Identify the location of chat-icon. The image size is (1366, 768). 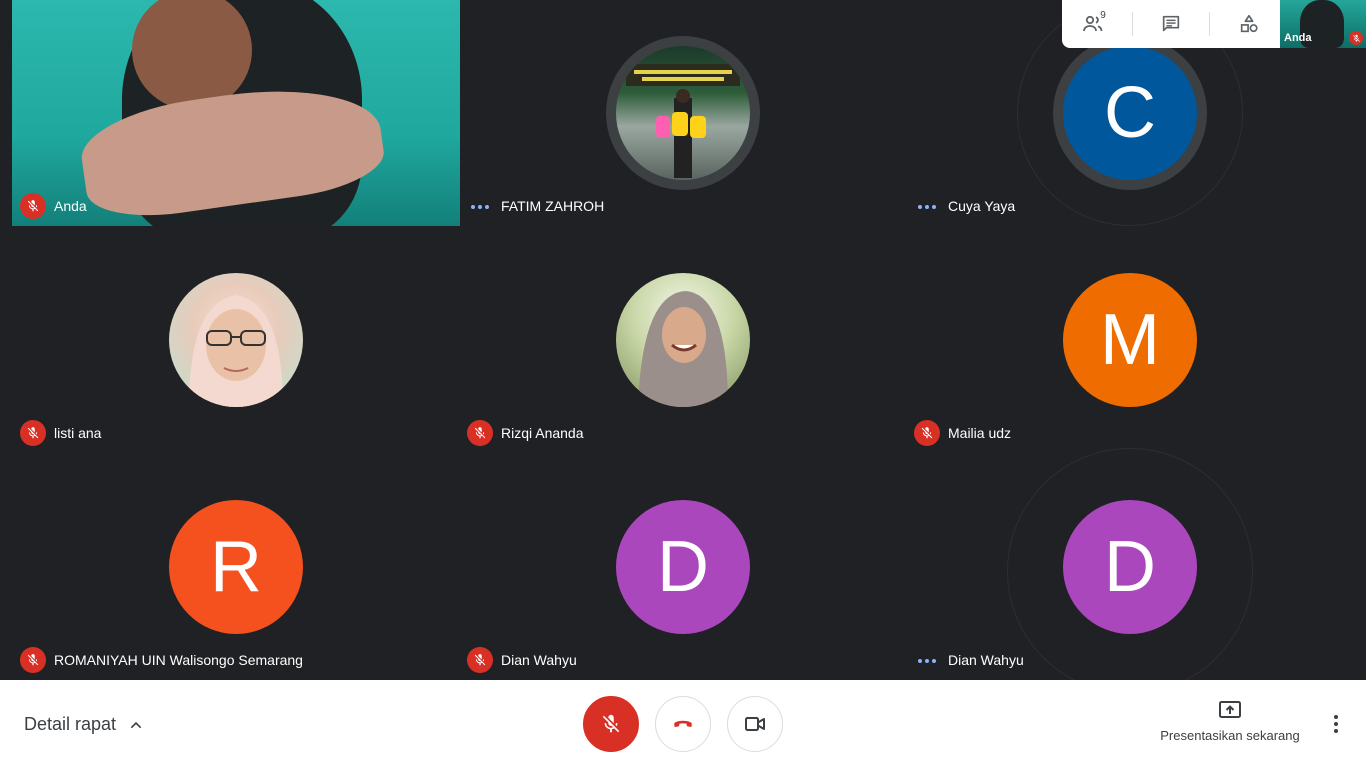
(1171, 23).